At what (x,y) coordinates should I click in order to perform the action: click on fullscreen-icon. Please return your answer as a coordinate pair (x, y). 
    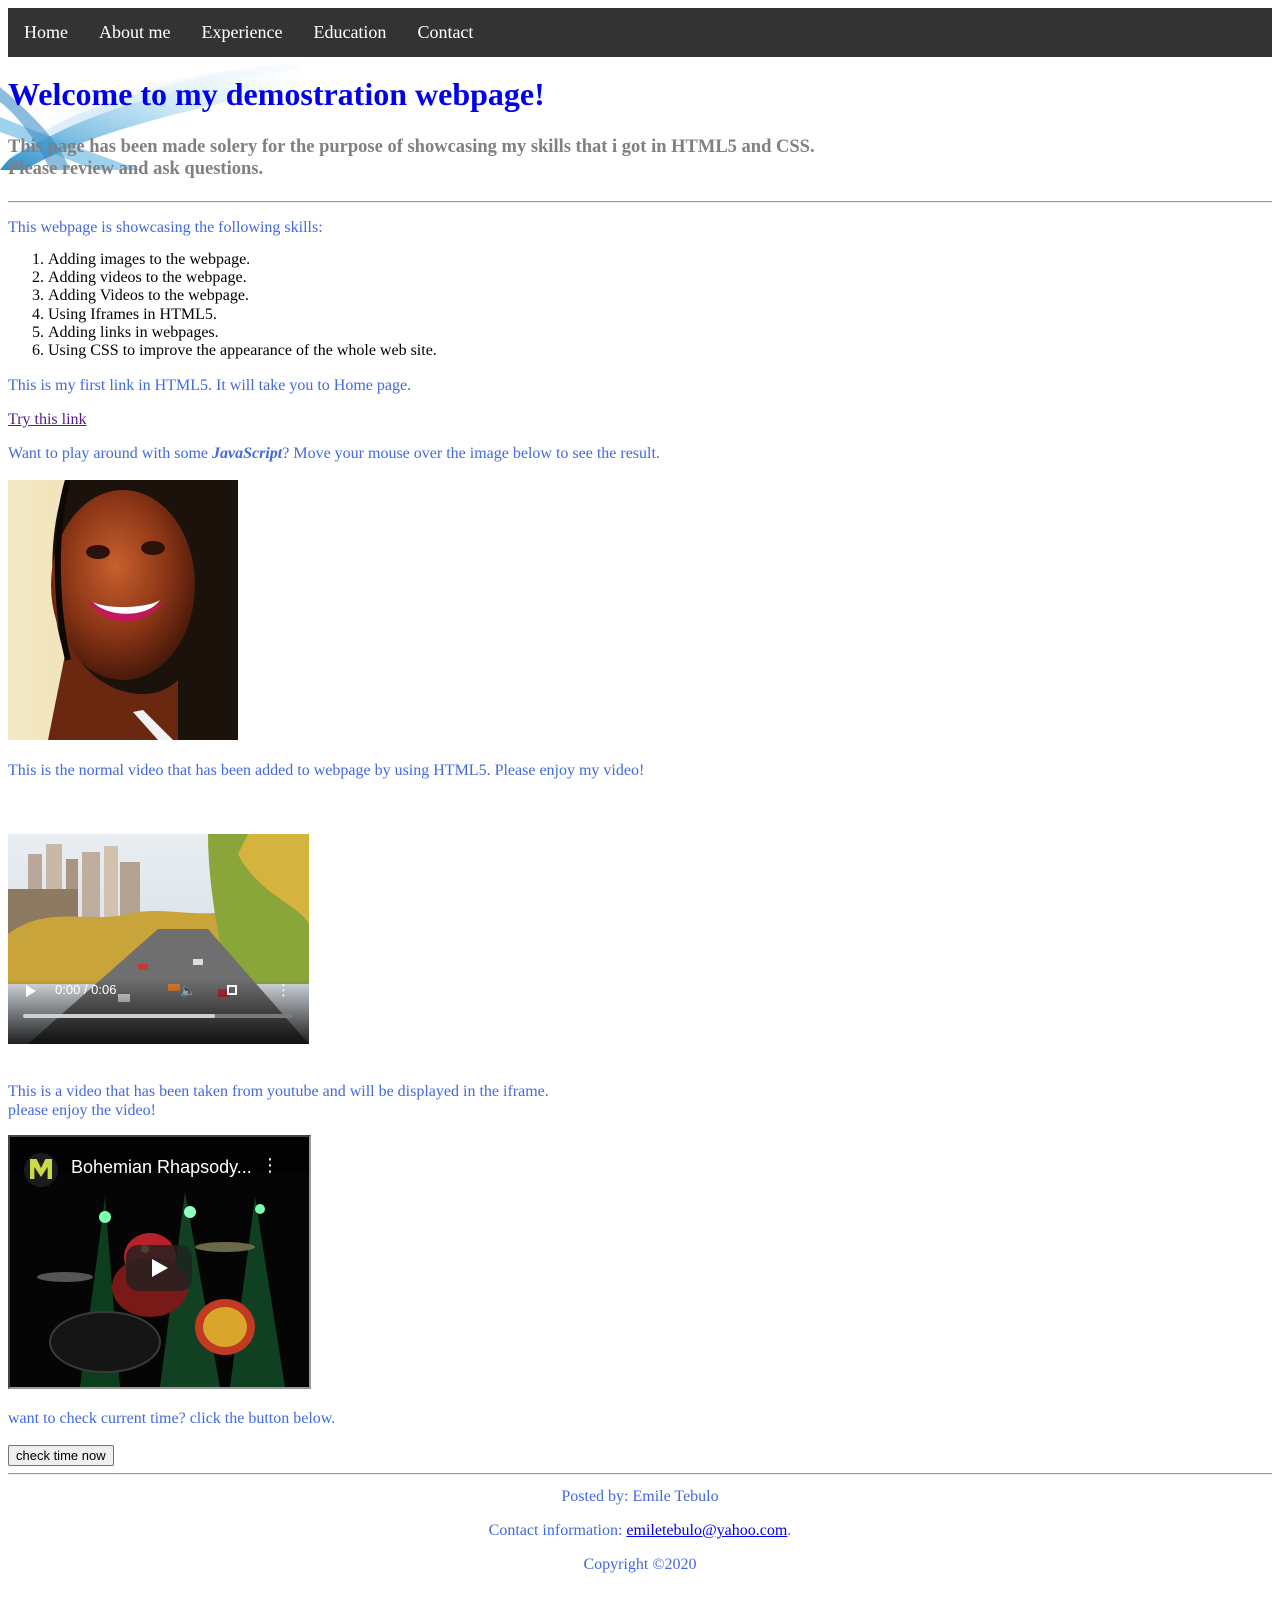
    Looking at the image, I should click on (232, 990).